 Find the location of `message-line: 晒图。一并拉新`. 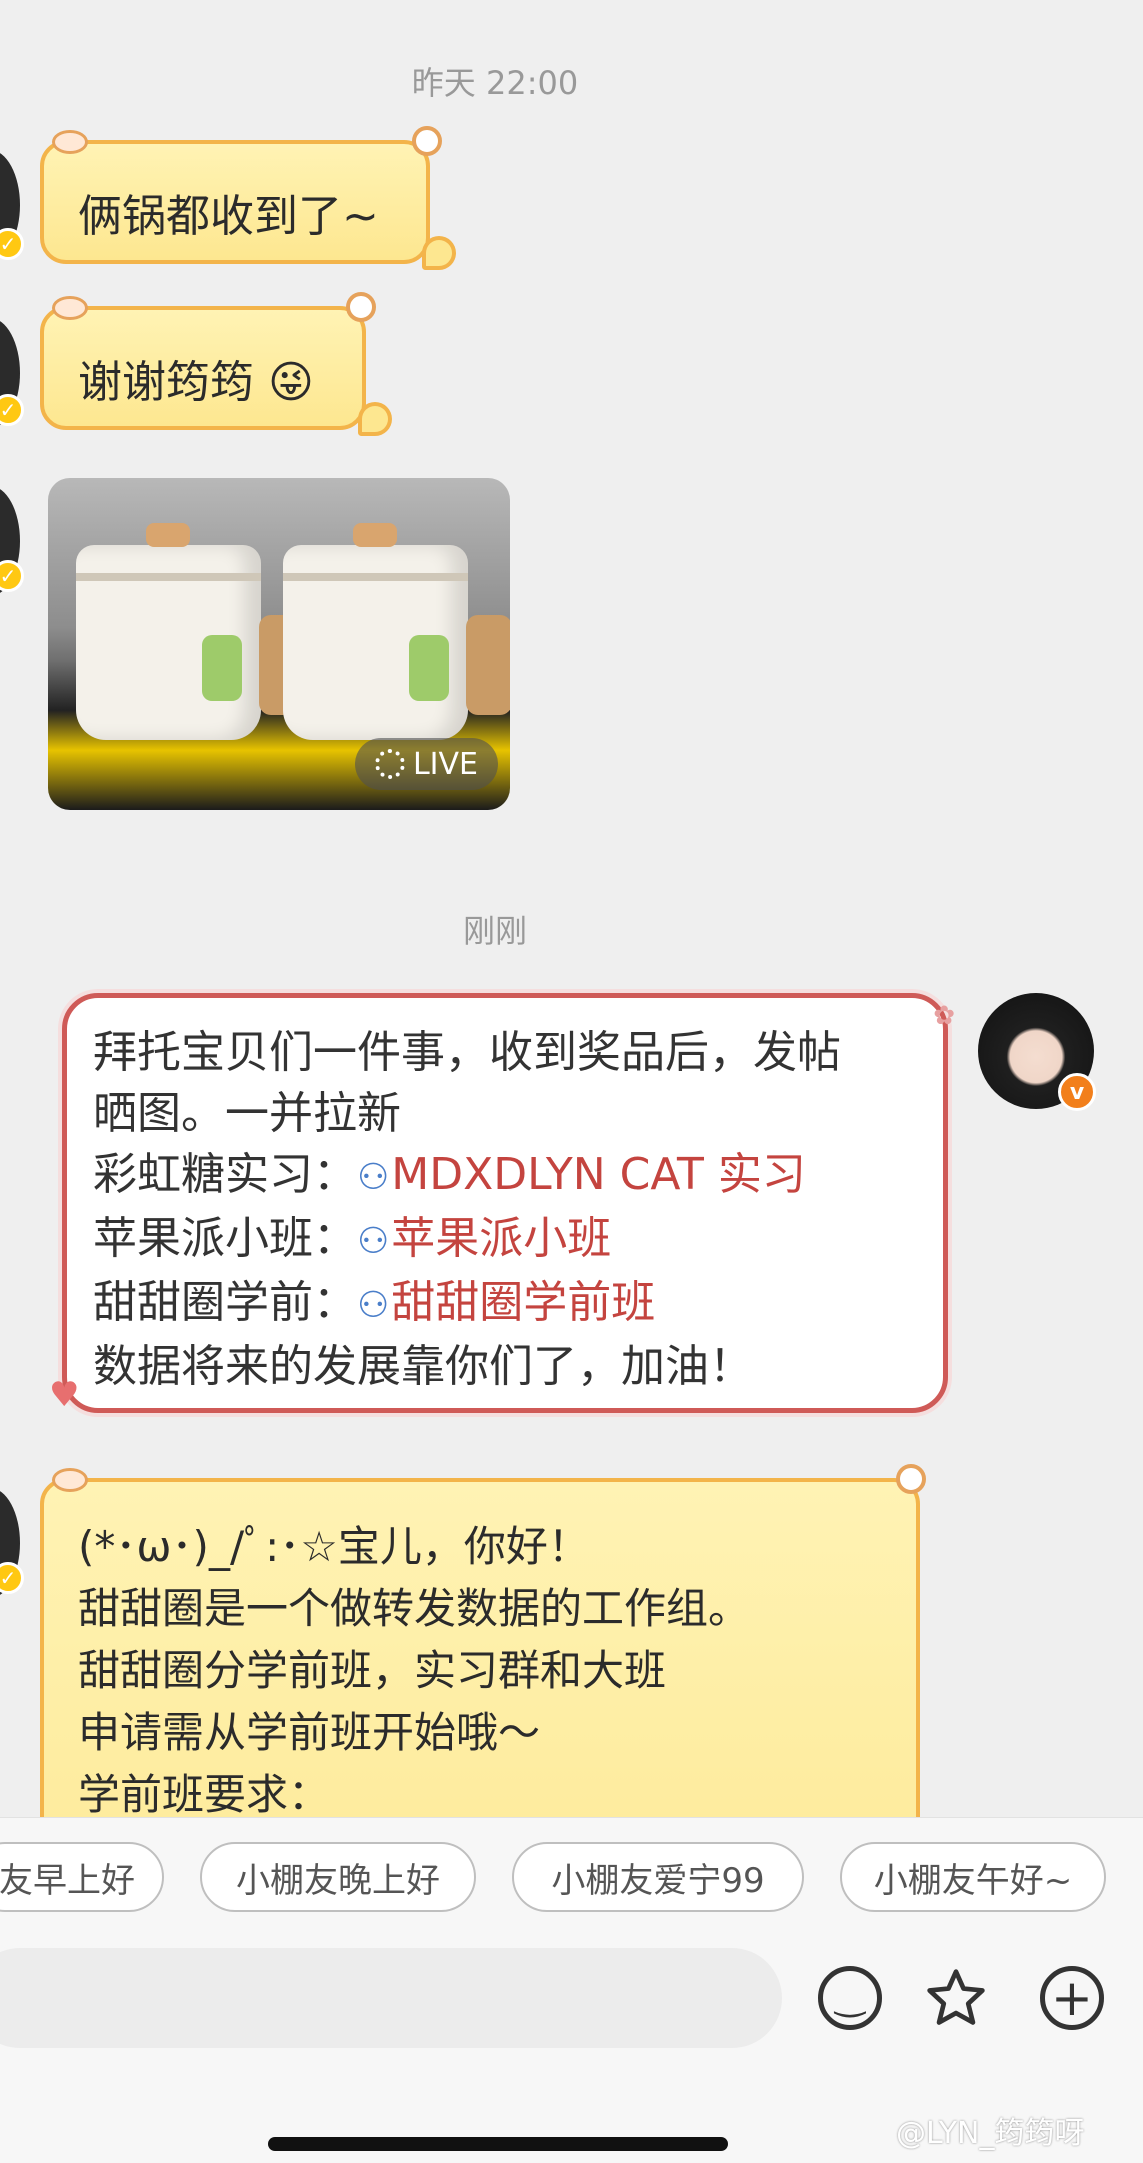

message-line: 晒图。一并拉新 is located at coordinates (247, 1113).